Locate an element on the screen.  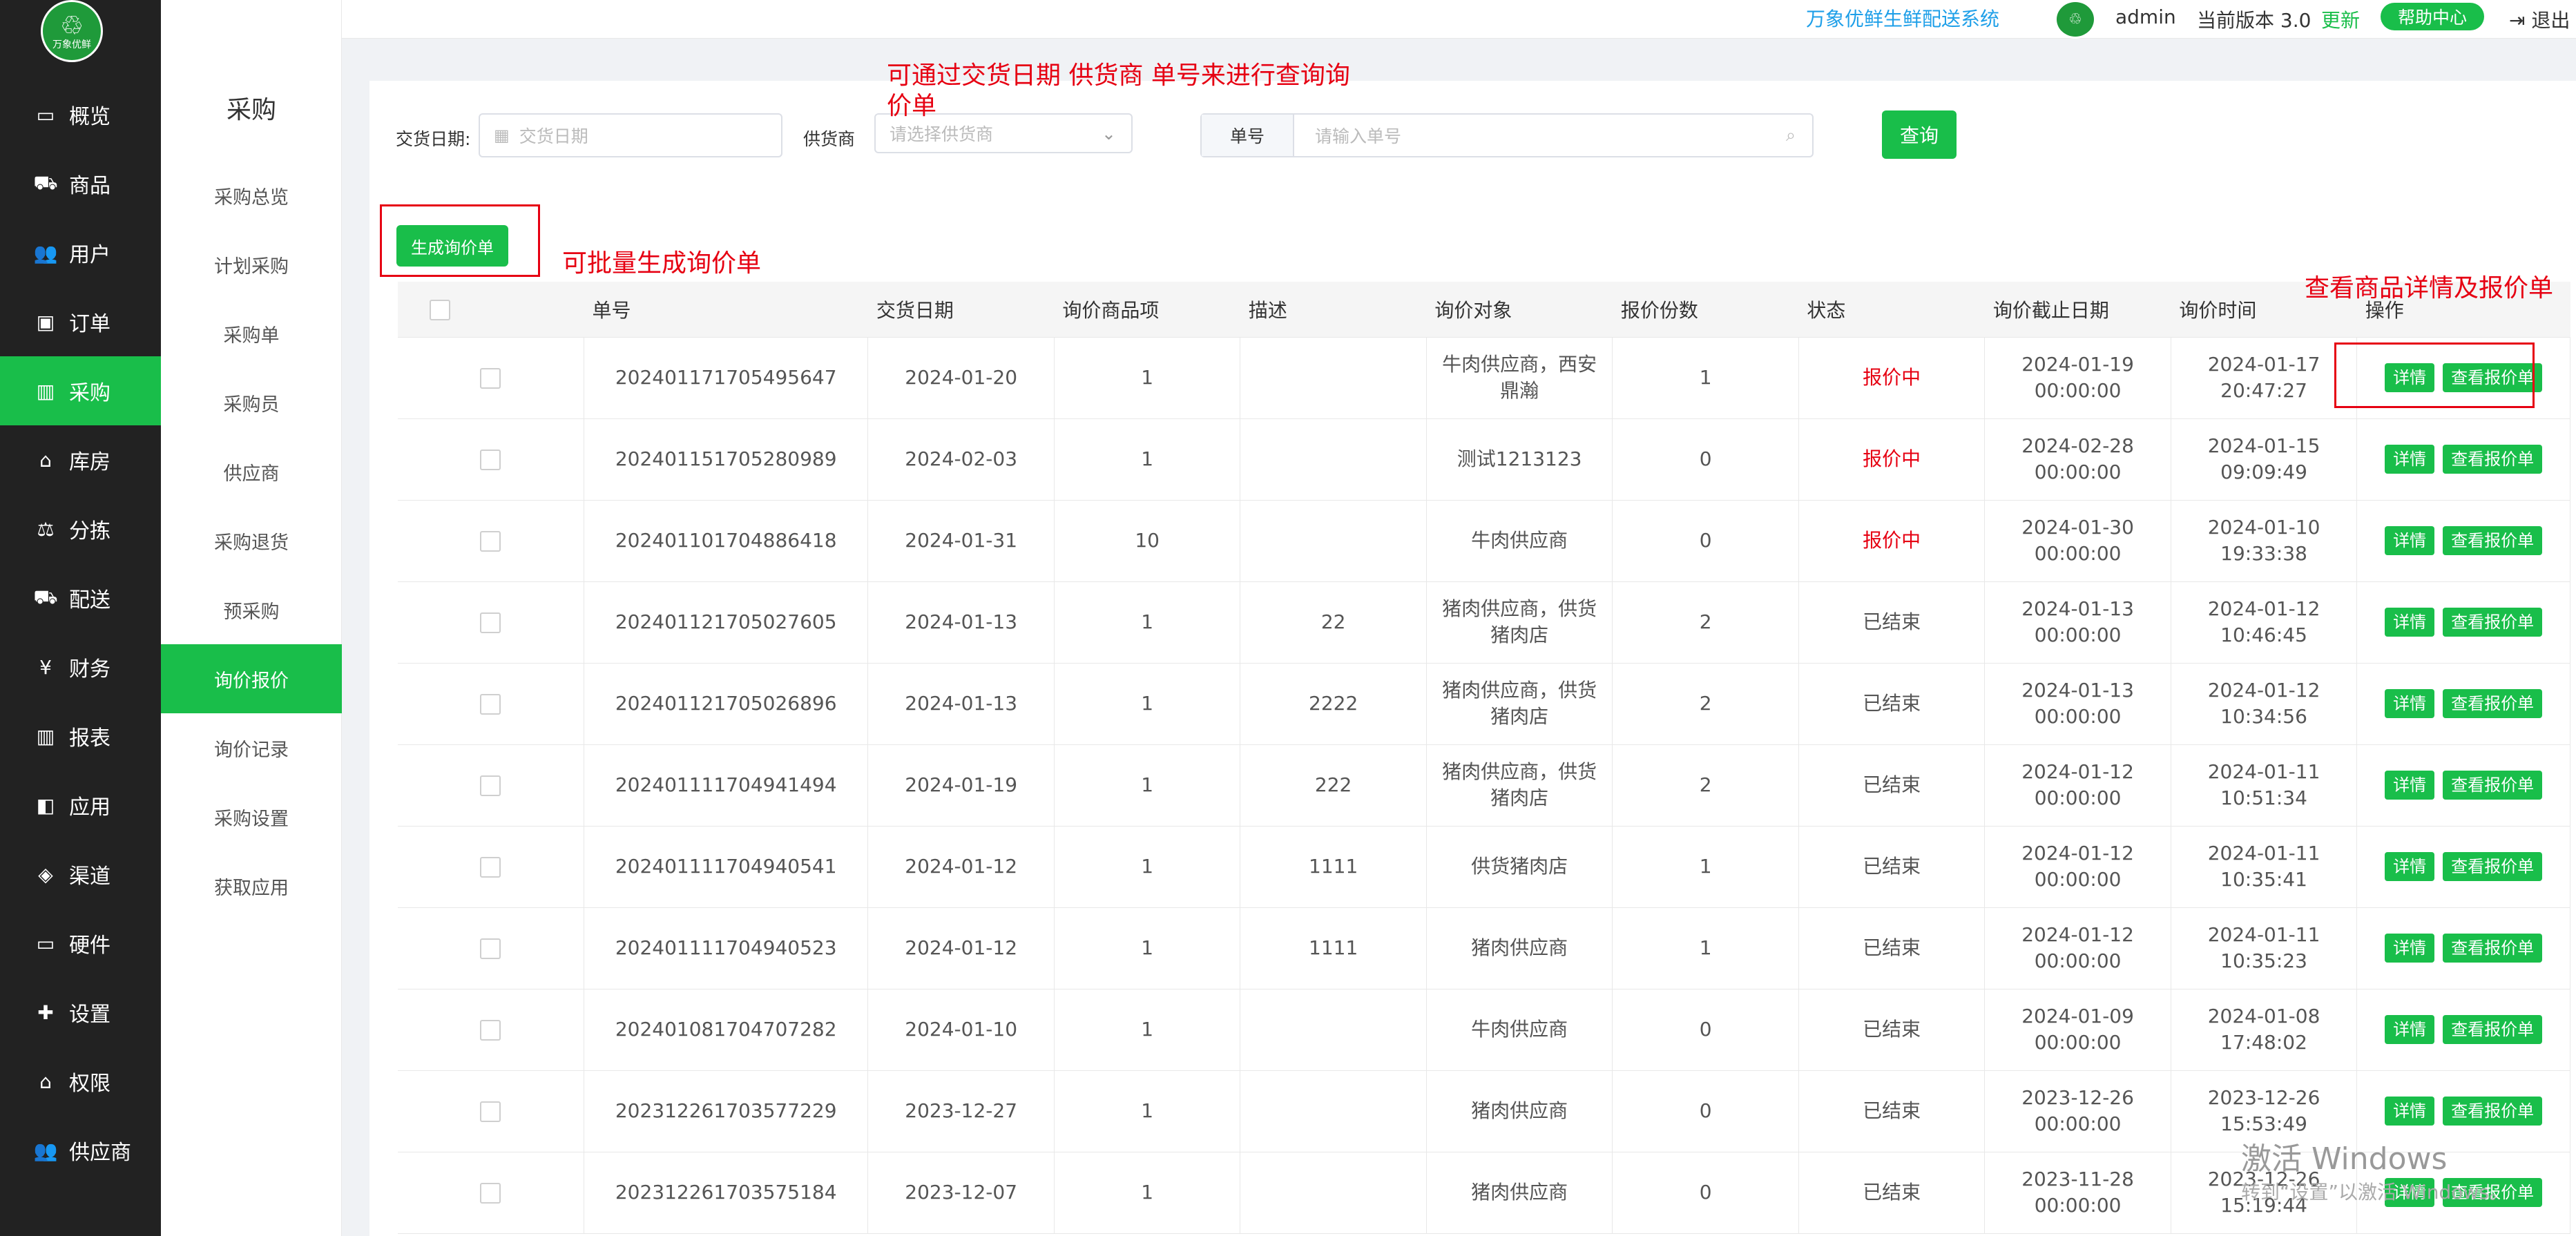
sub-nav-item: 采购退货 is located at coordinates (251, 540).